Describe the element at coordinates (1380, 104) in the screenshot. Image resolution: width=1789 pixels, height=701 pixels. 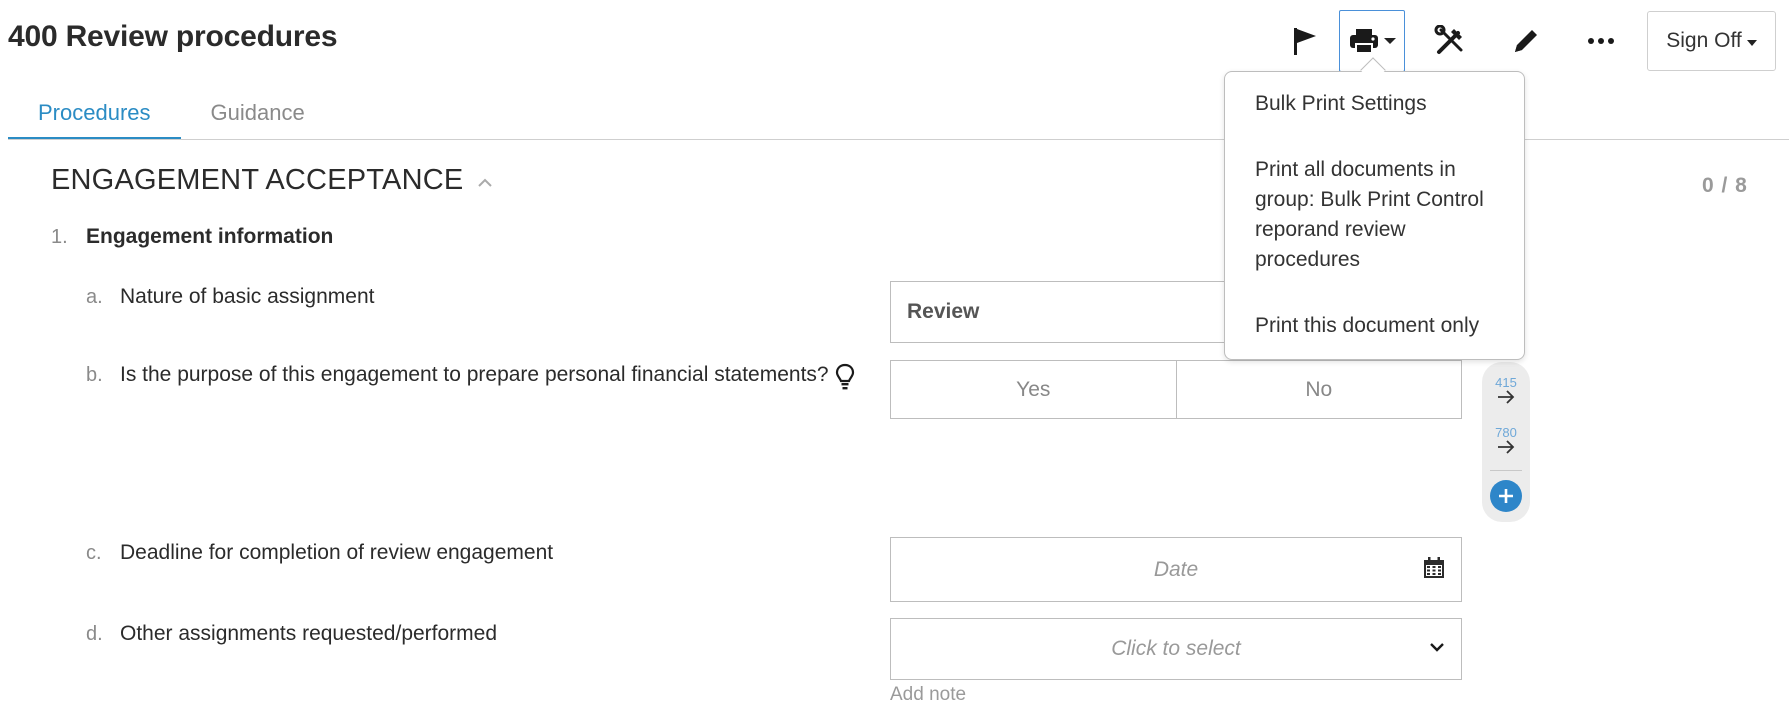
I see `menu-item-bulk-print-settings: Bulk Print Settings` at that location.